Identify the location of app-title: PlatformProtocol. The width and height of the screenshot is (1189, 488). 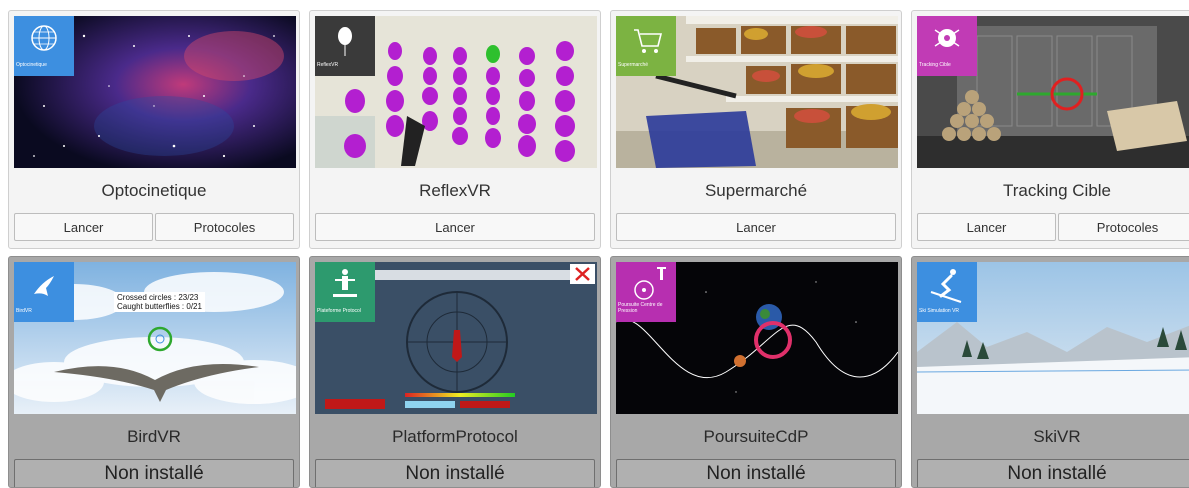
(455, 436).